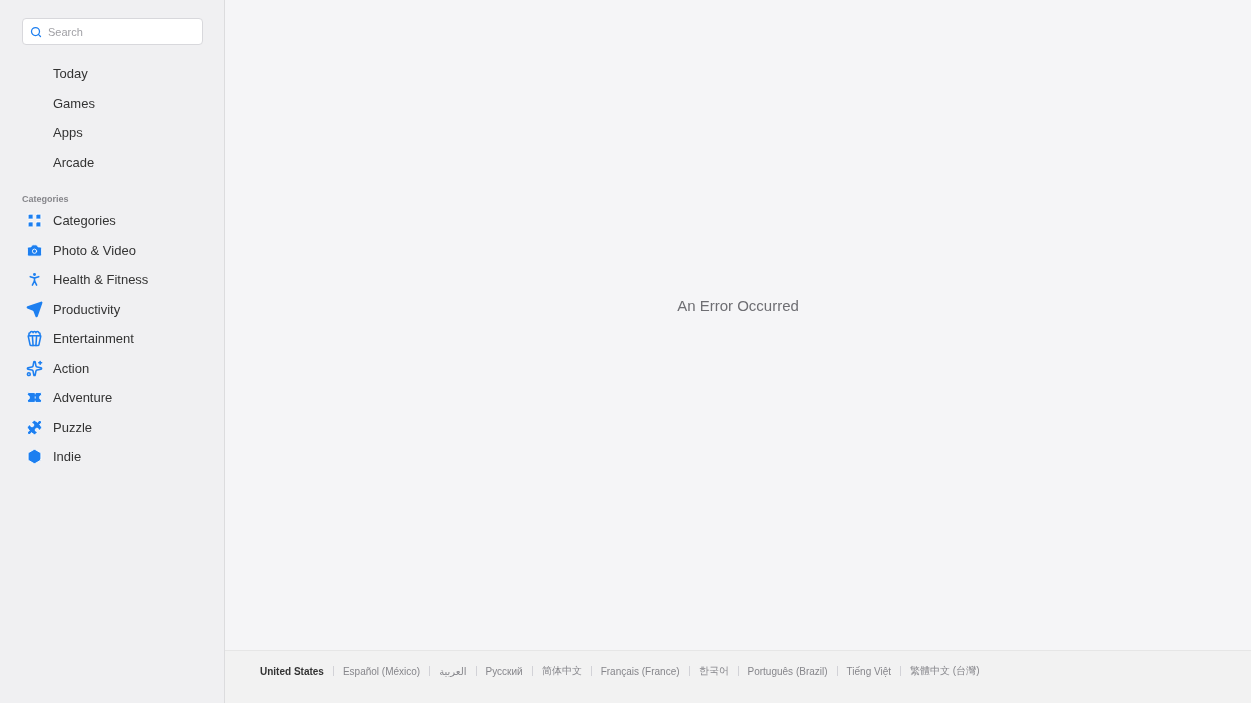 The width and height of the screenshot is (1251, 703). What do you see at coordinates (56, 368) in the screenshot?
I see `sidebar-item: Action` at bounding box center [56, 368].